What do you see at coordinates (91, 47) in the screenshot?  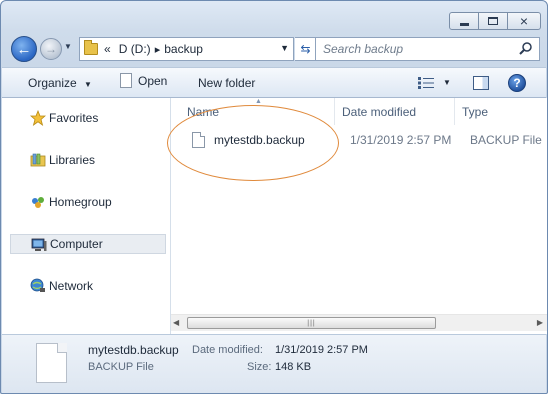 I see `folder-icon` at bounding box center [91, 47].